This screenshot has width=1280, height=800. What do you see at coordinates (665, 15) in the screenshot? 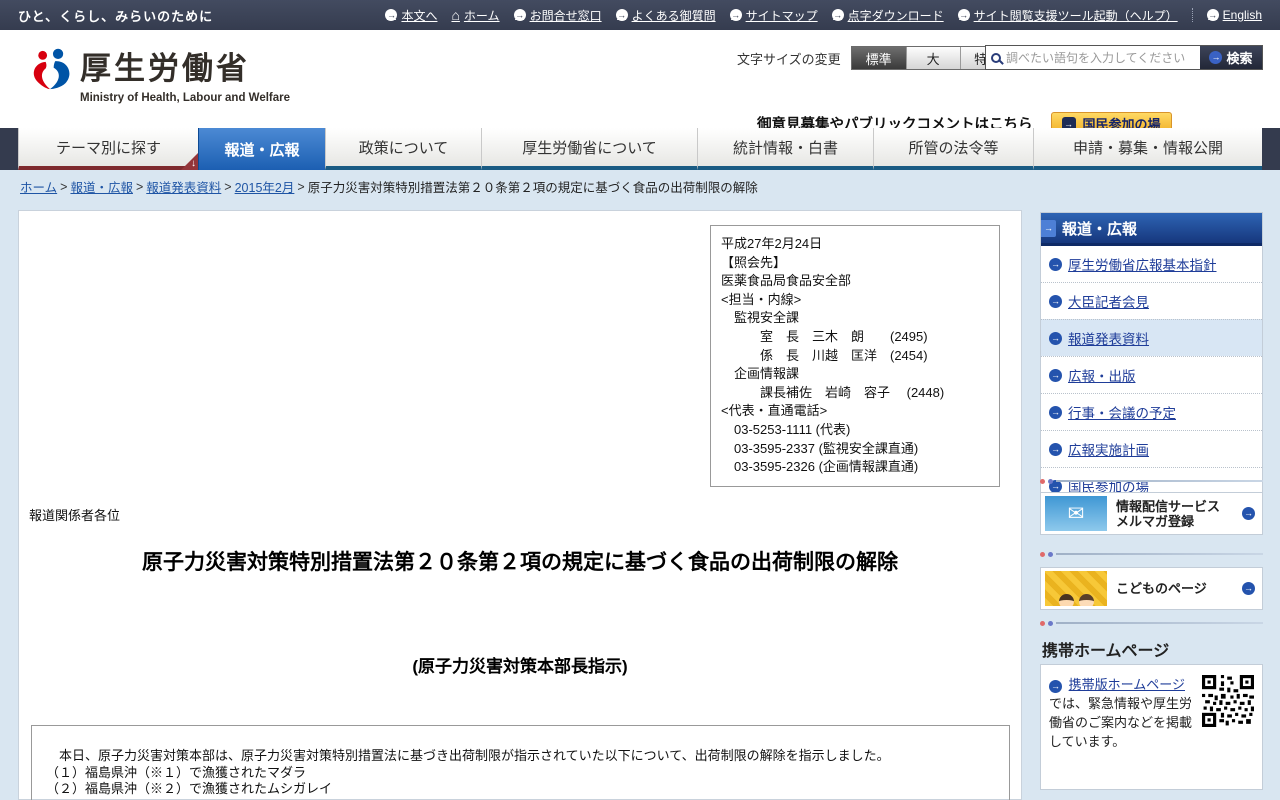
I see `link-faq: → よくある御質問` at bounding box center [665, 15].